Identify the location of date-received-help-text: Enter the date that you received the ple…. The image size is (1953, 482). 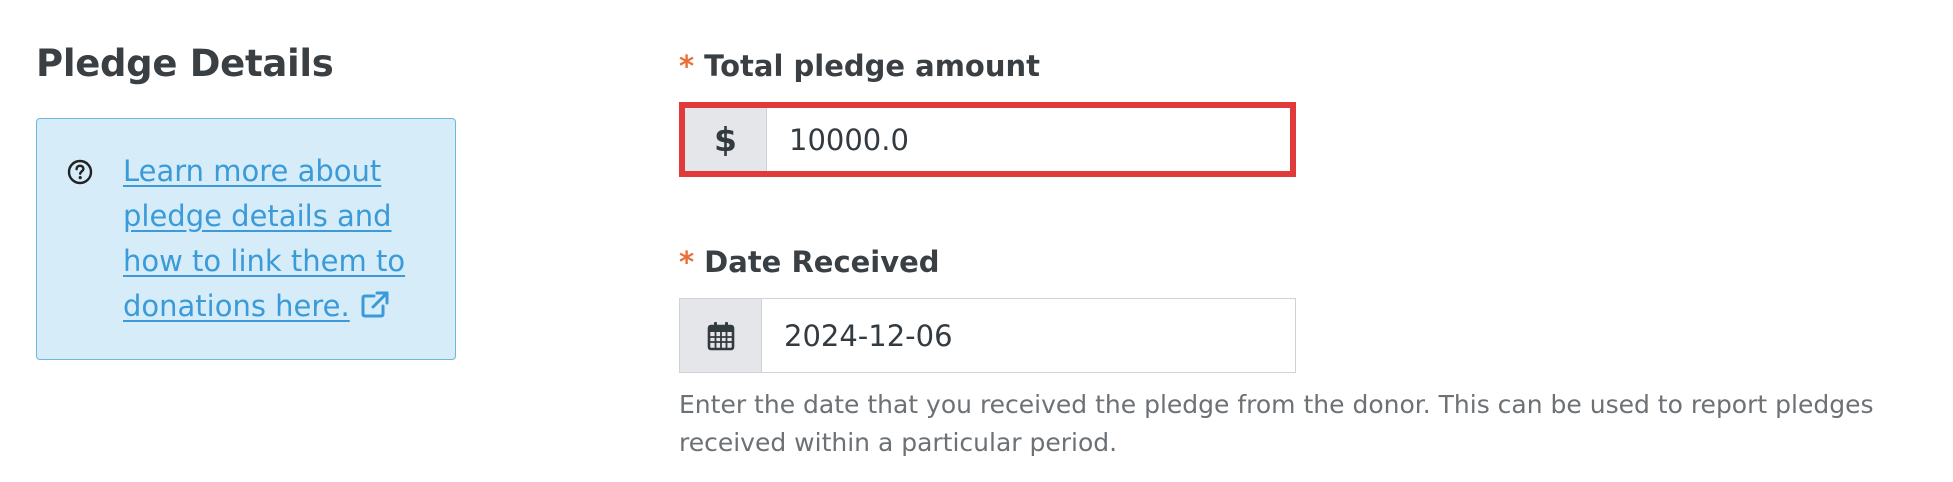
(1276, 423).